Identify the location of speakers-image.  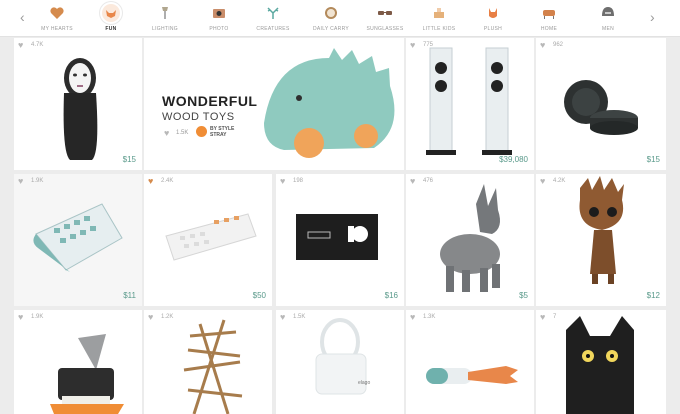
(469, 101).